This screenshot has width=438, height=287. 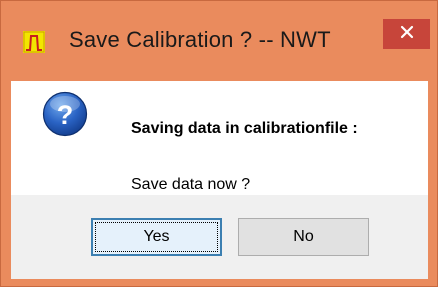 What do you see at coordinates (191, 184) in the screenshot?
I see `message-question: Save data now ?` at bounding box center [191, 184].